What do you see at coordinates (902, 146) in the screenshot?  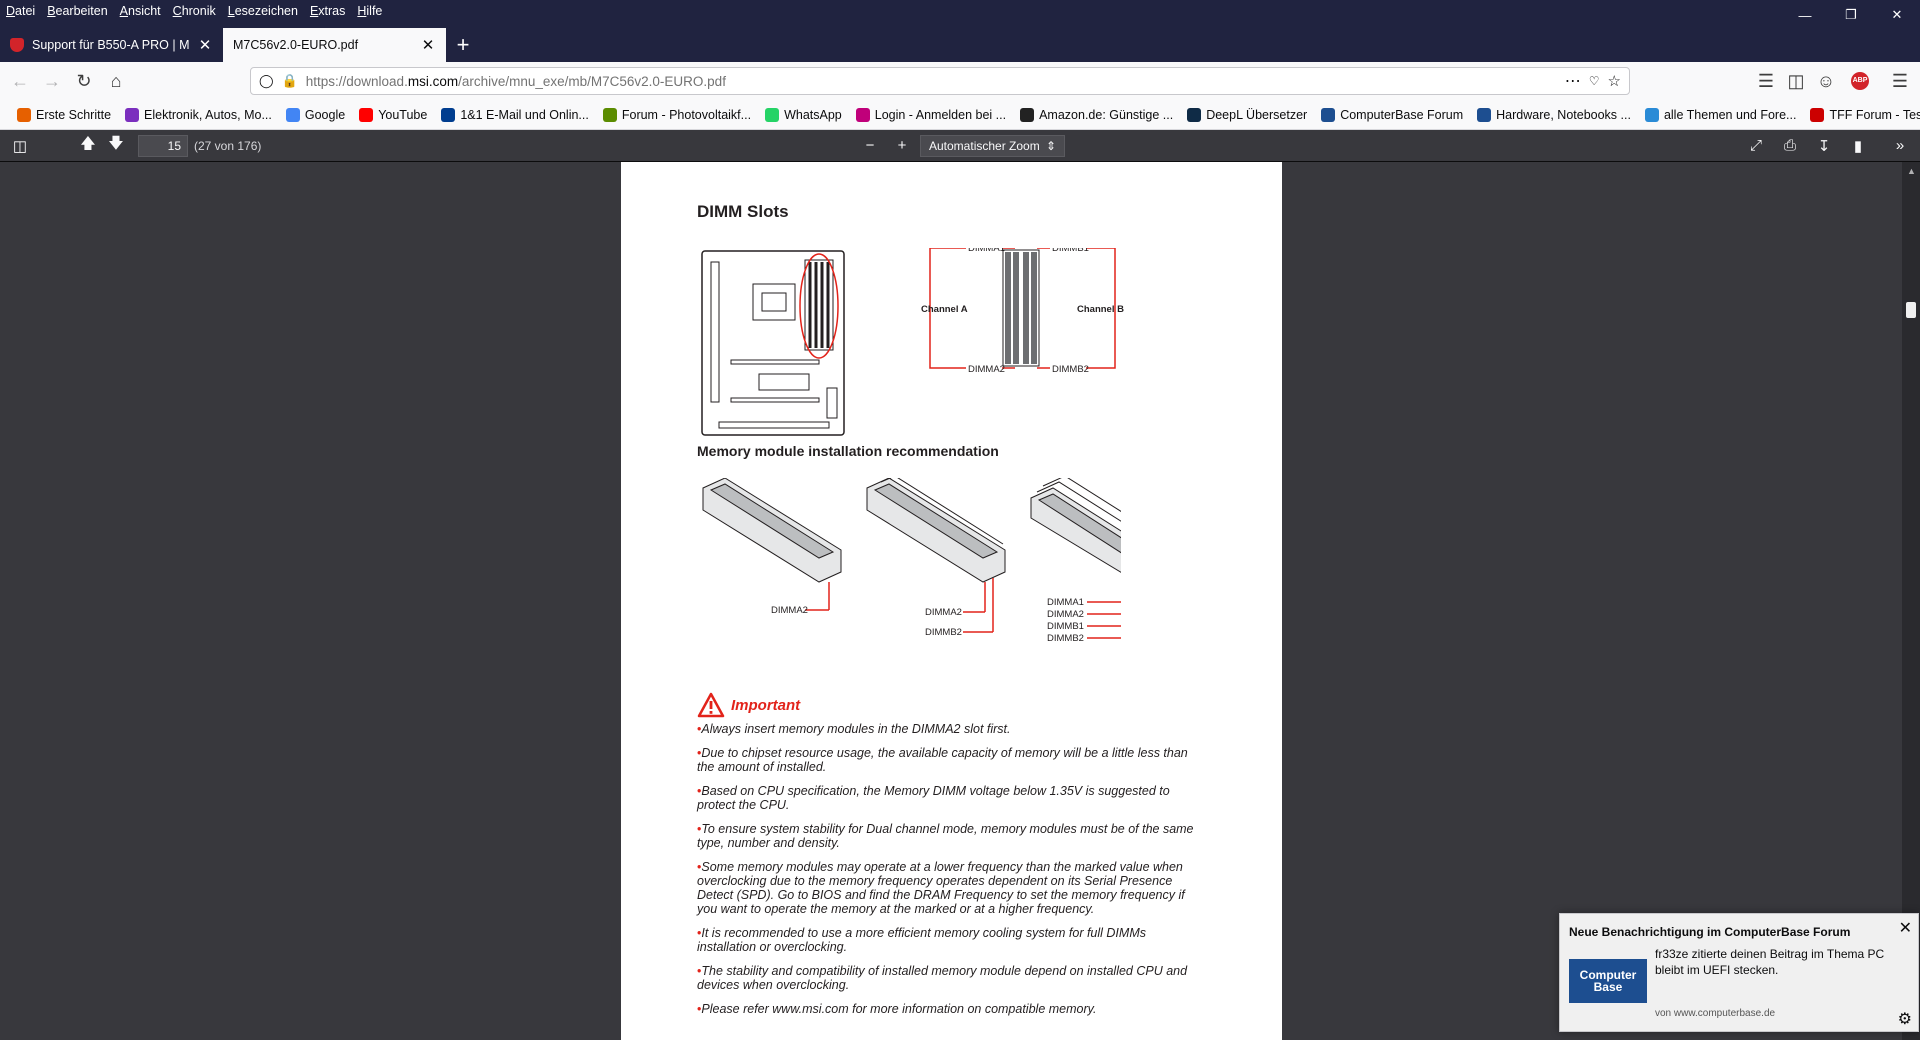 I see `zoom-in-icon: +` at bounding box center [902, 146].